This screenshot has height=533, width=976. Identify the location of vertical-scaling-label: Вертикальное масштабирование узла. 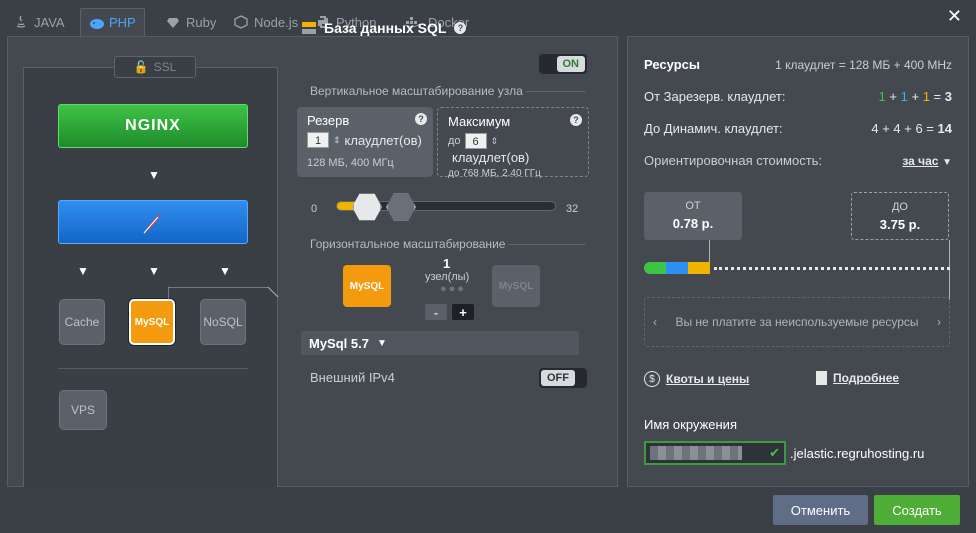
(416, 91).